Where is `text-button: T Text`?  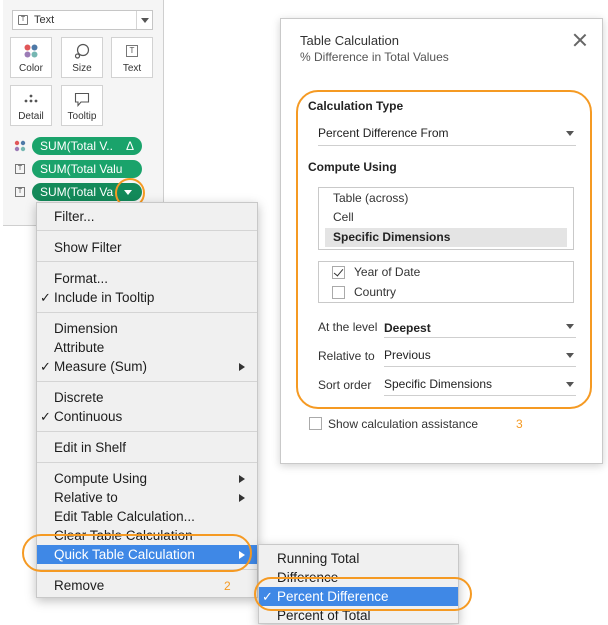 text-button: T Text is located at coordinates (132, 57).